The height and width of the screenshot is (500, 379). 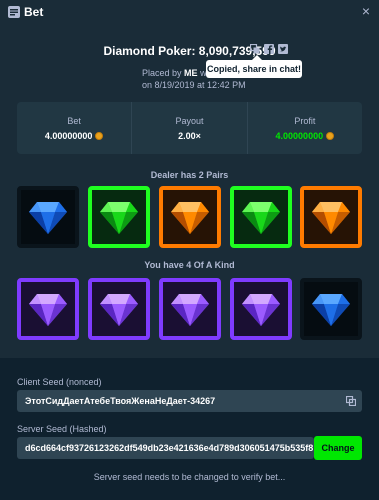 I want to click on copy-link-icon, so click(x=255, y=49).